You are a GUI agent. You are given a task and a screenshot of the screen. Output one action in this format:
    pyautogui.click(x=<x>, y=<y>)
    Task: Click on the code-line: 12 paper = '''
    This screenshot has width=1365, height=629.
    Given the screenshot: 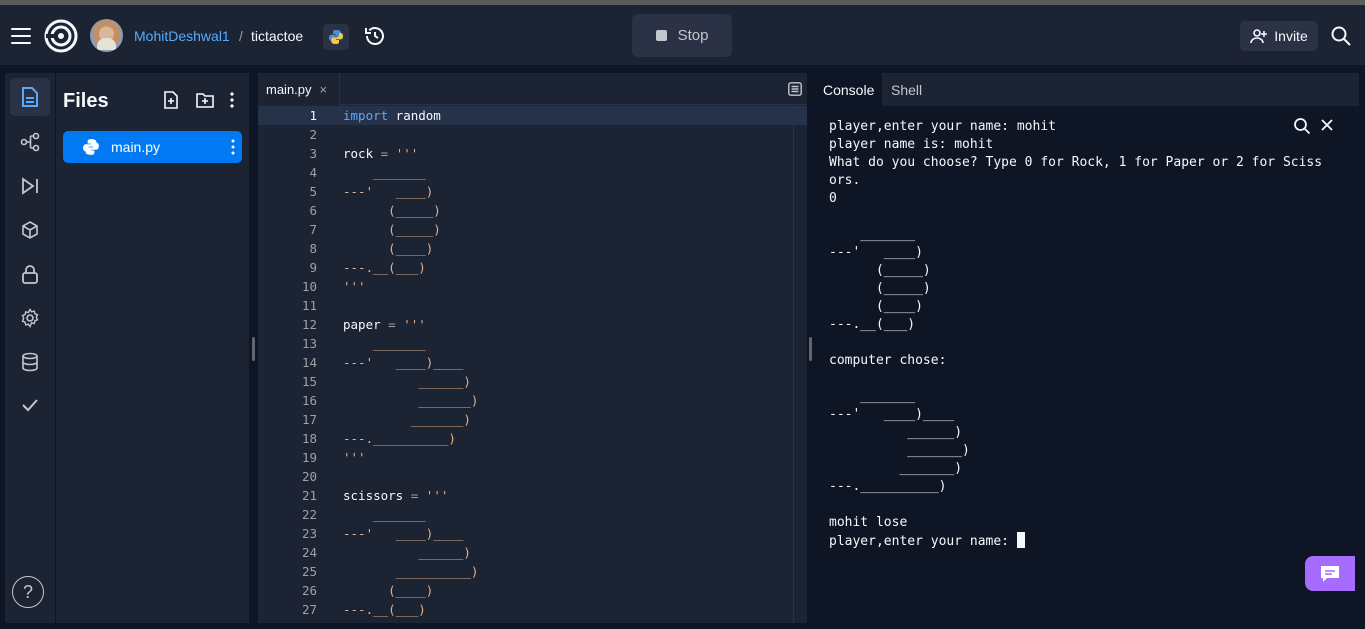 What is the action you would take?
    pyautogui.click(x=532, y=324)
    